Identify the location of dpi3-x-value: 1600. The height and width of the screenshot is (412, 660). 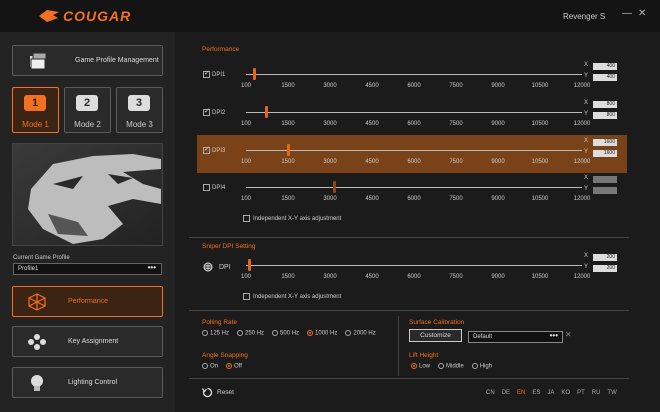
(605, 142).